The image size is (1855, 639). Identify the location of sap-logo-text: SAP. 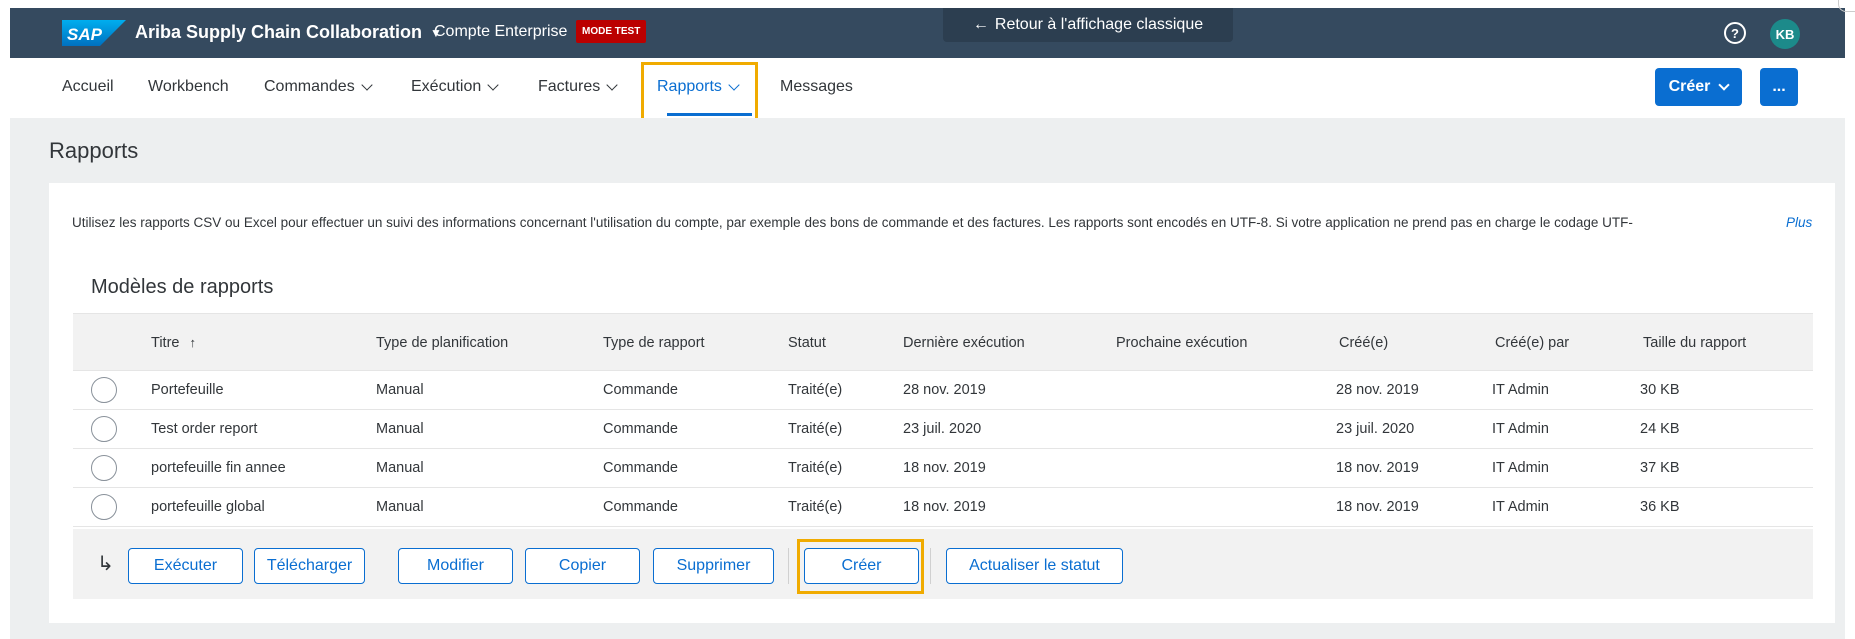
(85, 34).